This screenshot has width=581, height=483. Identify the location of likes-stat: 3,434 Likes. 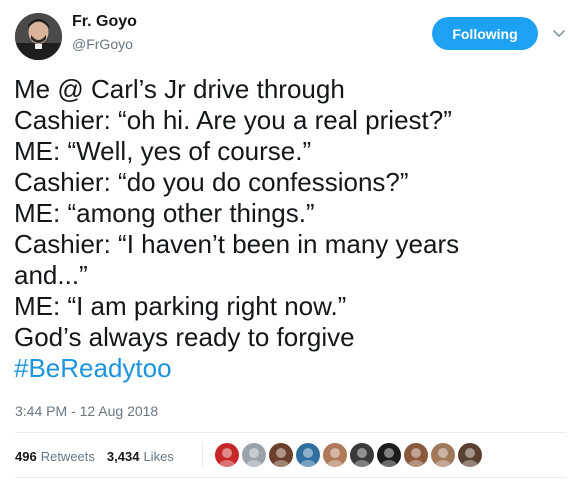
(140, 456).